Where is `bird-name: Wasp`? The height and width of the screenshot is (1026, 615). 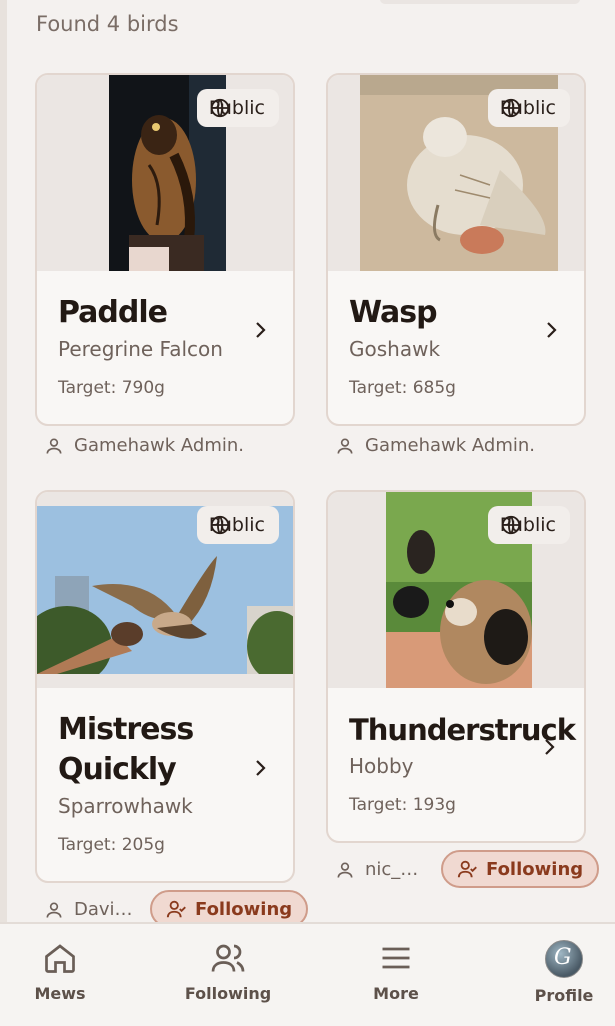
bird-name: Wasp is located at coordinates (393, 312).